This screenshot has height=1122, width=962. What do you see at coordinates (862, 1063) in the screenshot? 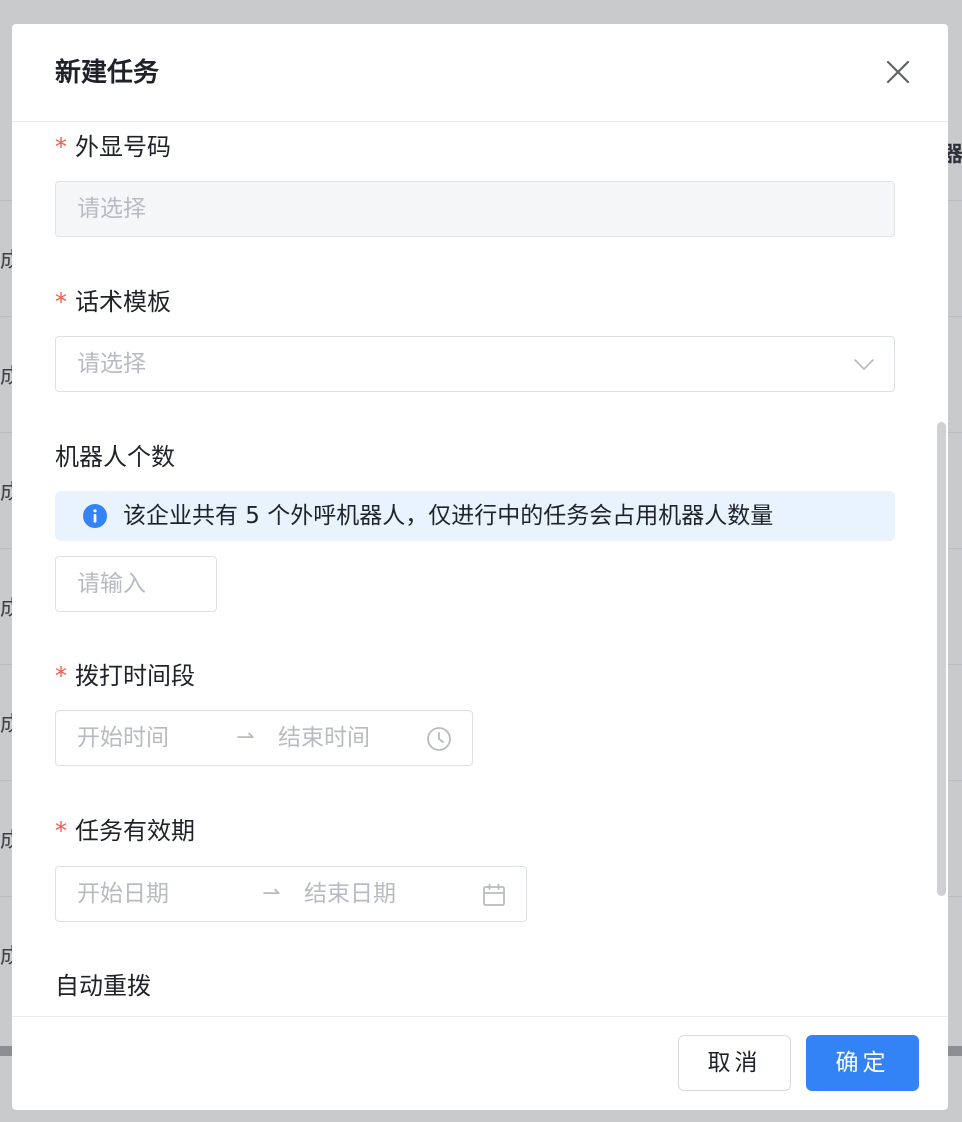
I see `confirm-button: 确定` at bounding box center [862, 1063].